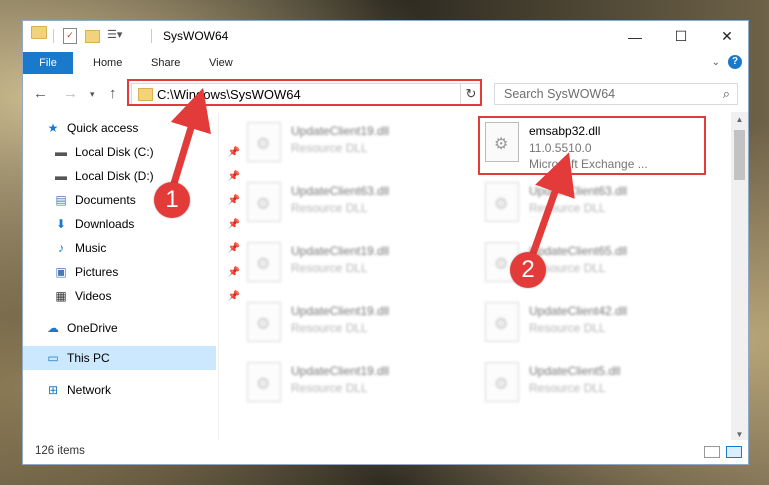  Describe the element at coordinates (172, 200) in the screenshot. I see `step-1-badge: 1` at that location.